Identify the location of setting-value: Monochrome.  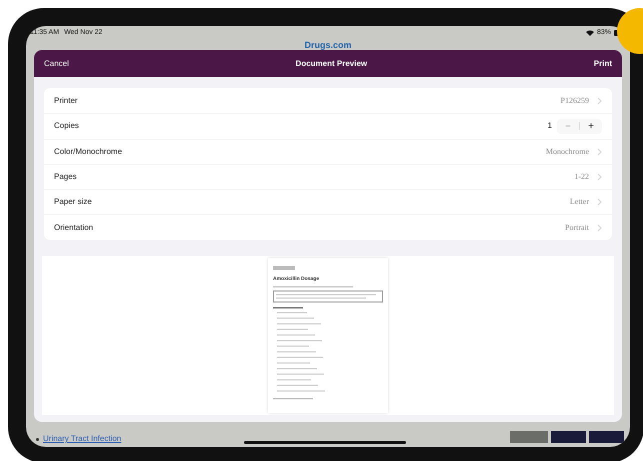
(567, 152).